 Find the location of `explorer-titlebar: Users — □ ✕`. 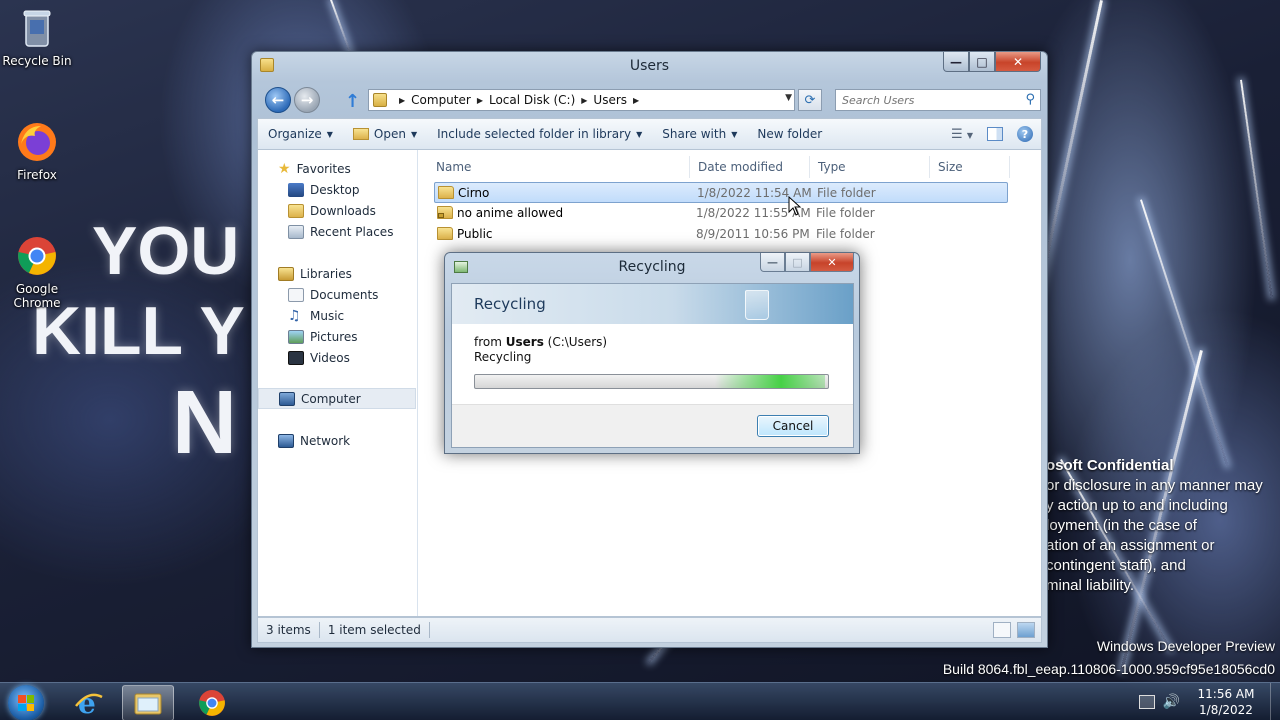

explorer-titlebar: Users — □ ✕ is located at coordinates (649, 66).